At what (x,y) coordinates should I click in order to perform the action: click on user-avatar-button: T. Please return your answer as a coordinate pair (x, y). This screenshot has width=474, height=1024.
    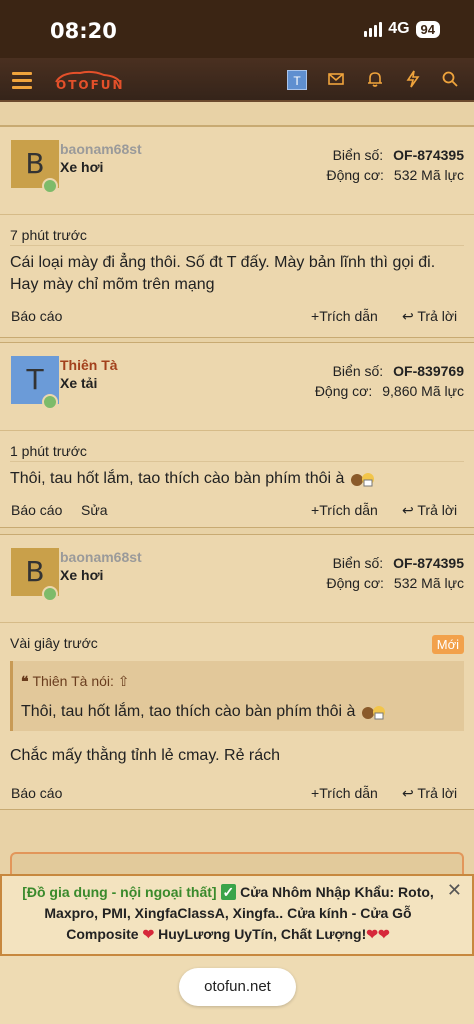
    Looking at the image, I should click on (297, 80).